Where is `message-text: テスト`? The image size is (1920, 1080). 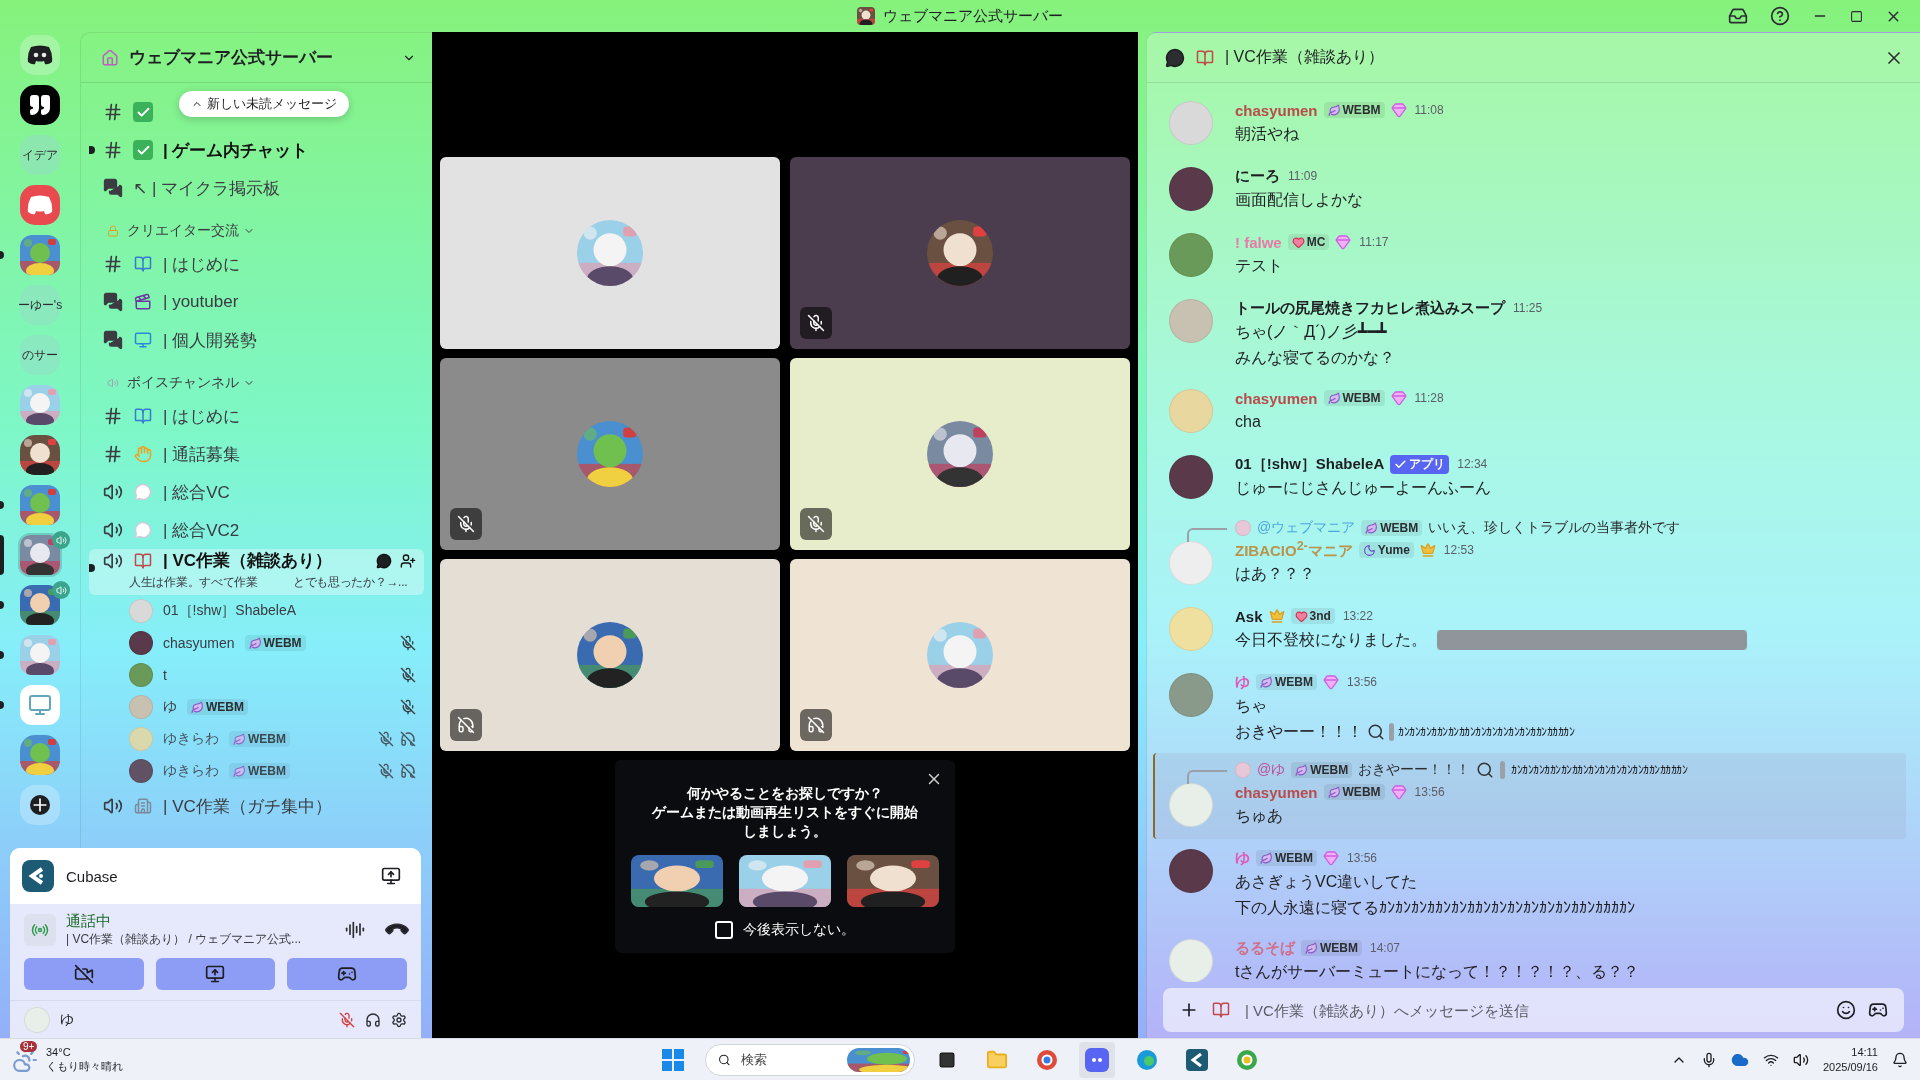 message-text: テスト is located at coordinates (1259, 266).